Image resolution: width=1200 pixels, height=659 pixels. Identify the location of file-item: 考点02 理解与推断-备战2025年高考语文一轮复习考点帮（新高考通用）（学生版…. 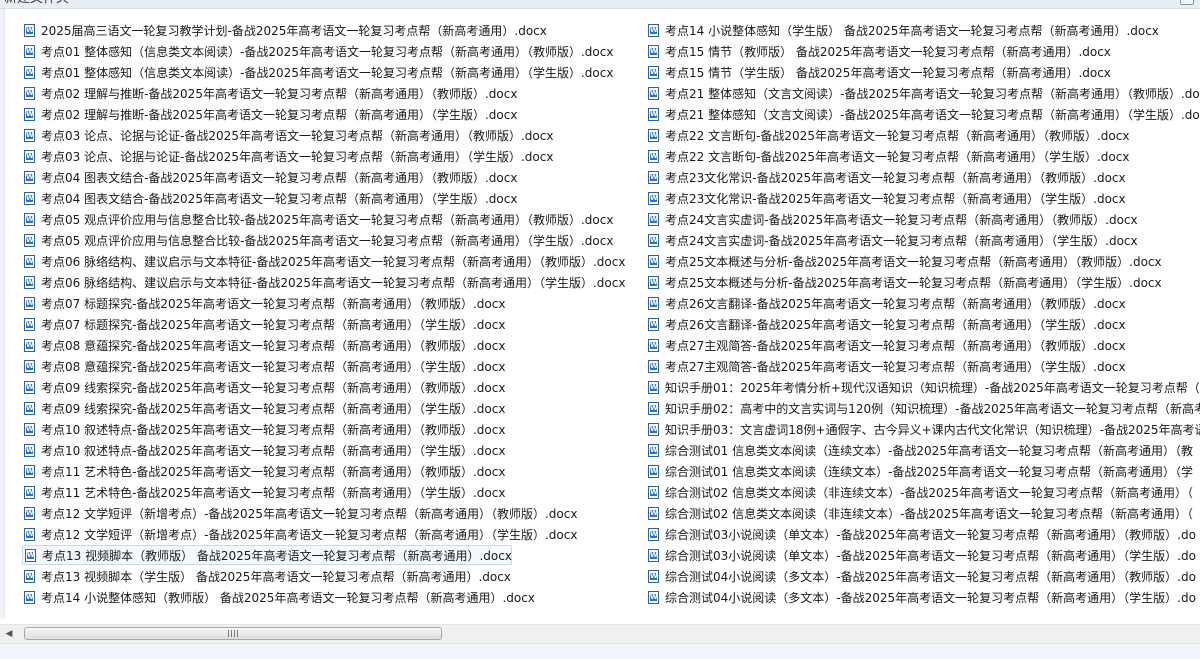
(269, 114).